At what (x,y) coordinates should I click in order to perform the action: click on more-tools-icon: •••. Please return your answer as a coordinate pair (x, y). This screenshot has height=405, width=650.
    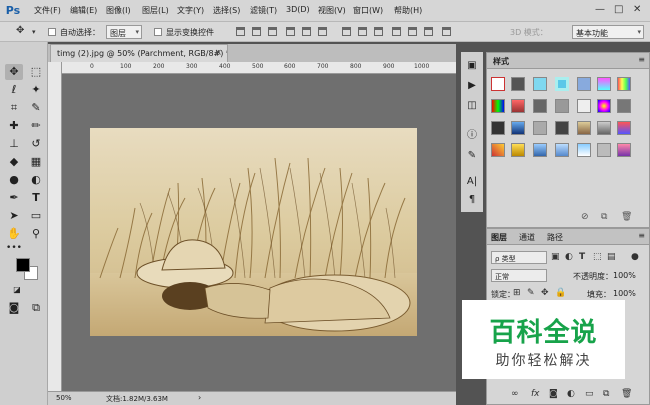
    Looking at the image, I should click on (14, 248).